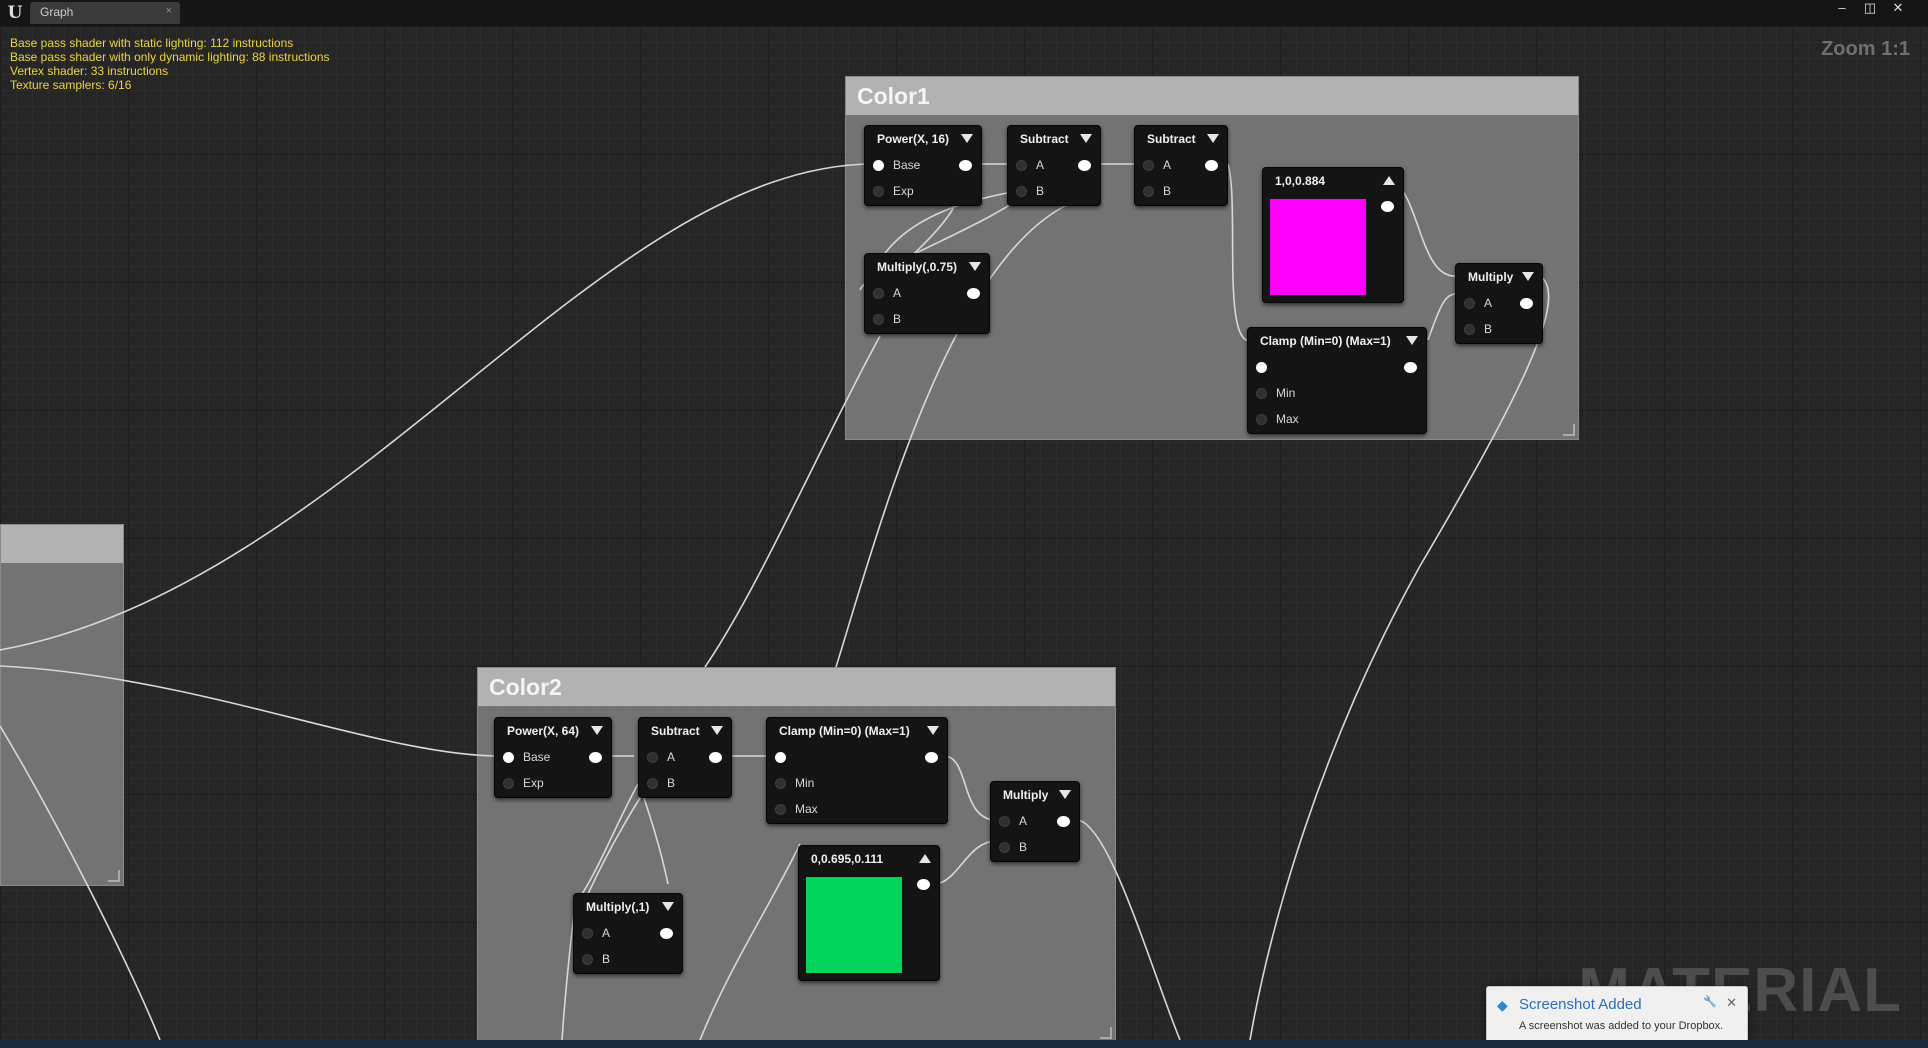 The width and height of the screenshot is (1928, 1048). I want to click on pin-label: Base, so click(907, 165).